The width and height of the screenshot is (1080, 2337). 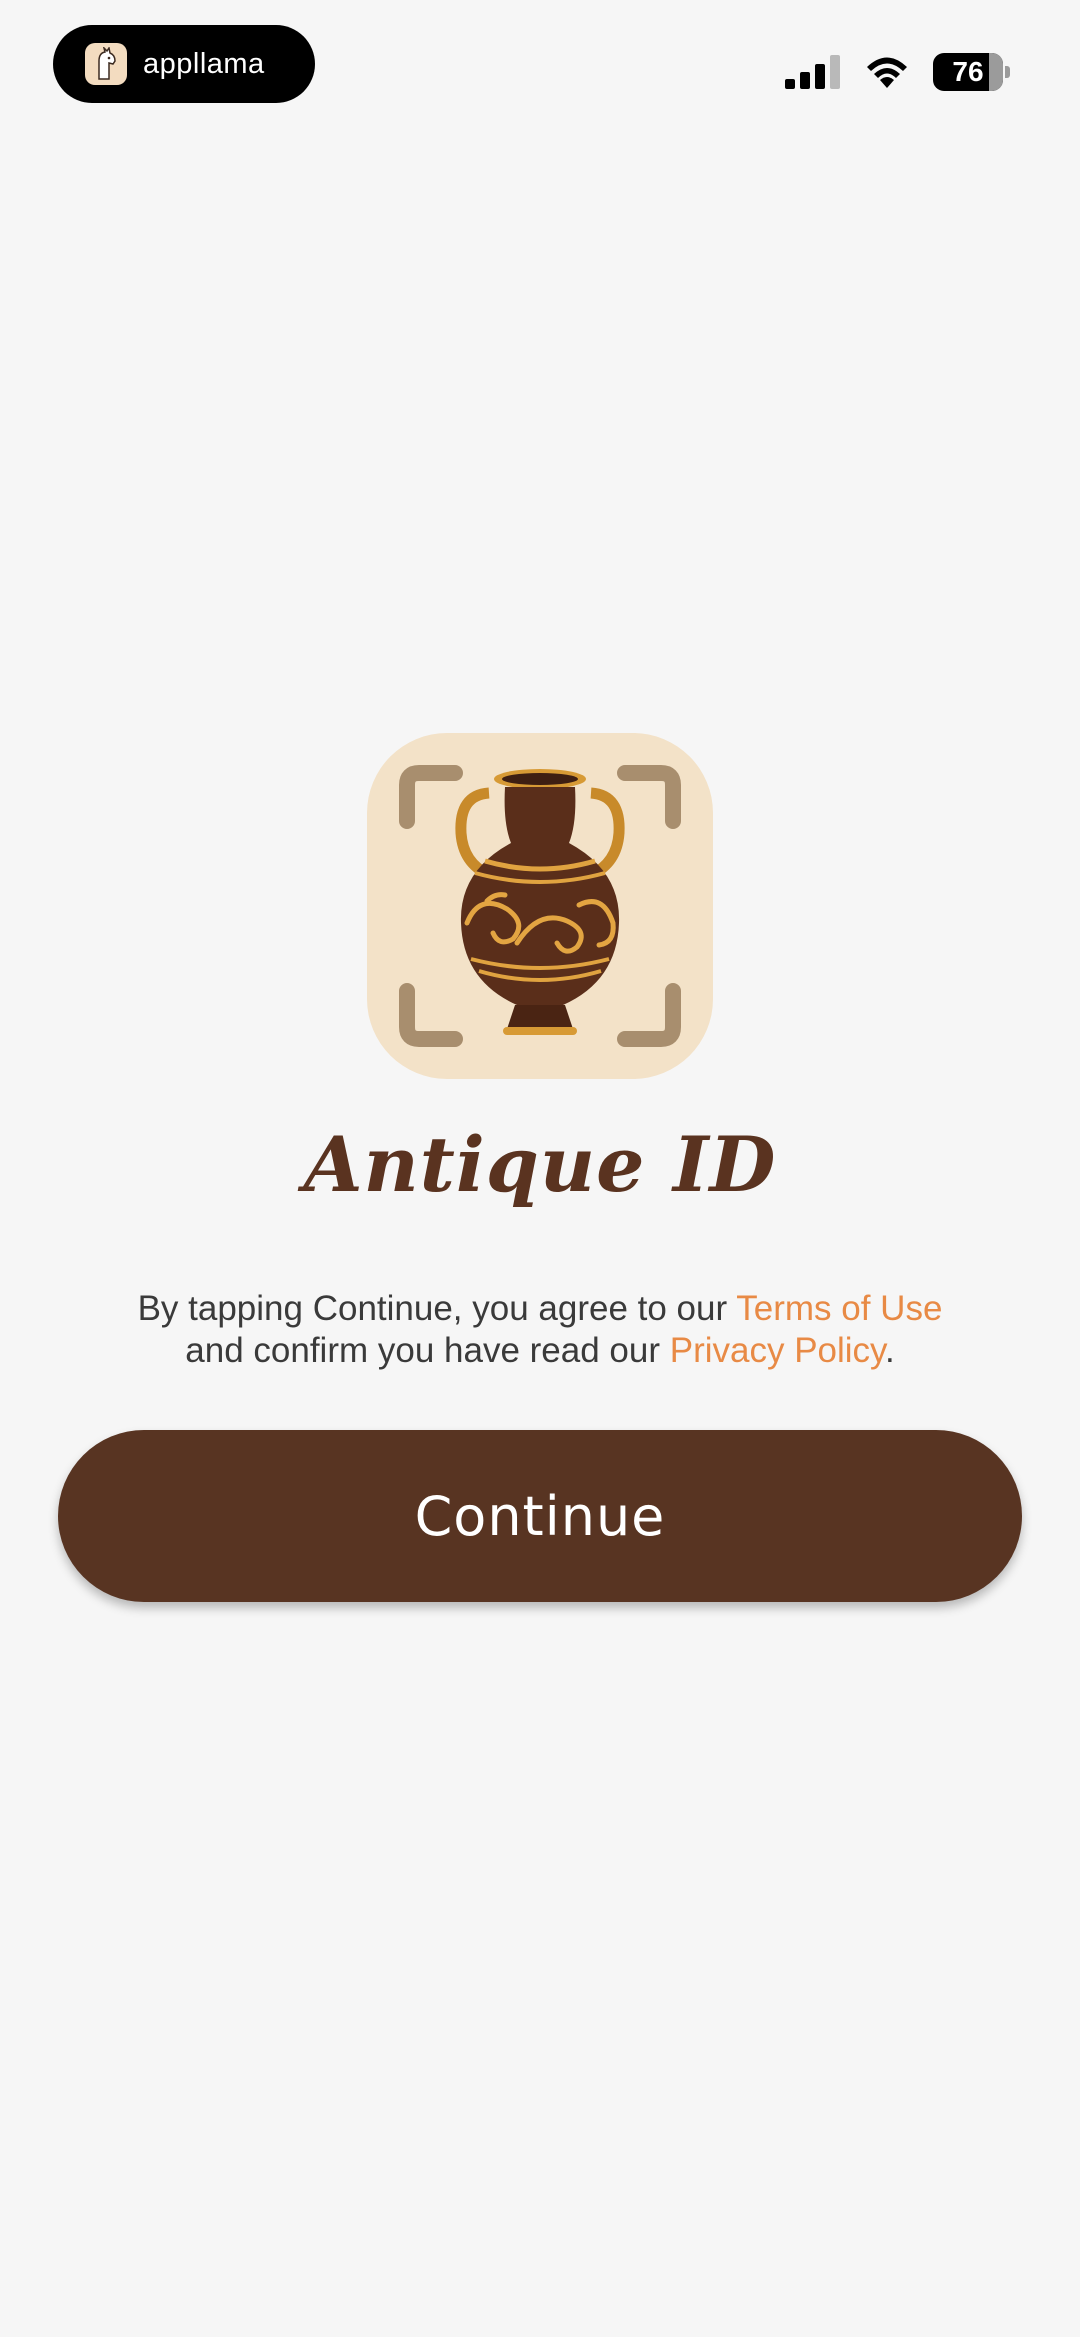 I want to click on wifi-icon, so click(x=887, y=72).